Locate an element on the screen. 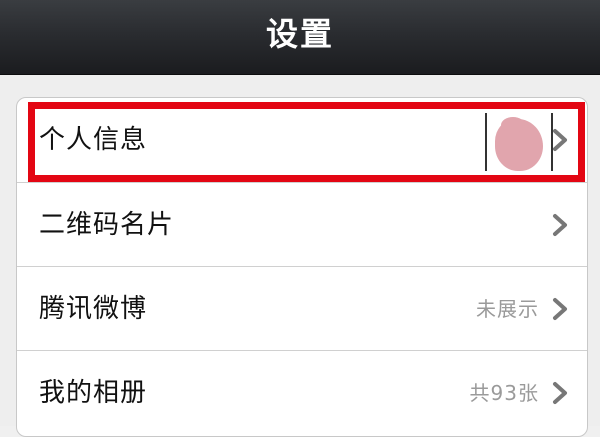 This screenshot has width=600, height=437. row-label: 个人信息 is located at coordinates (93, 140).